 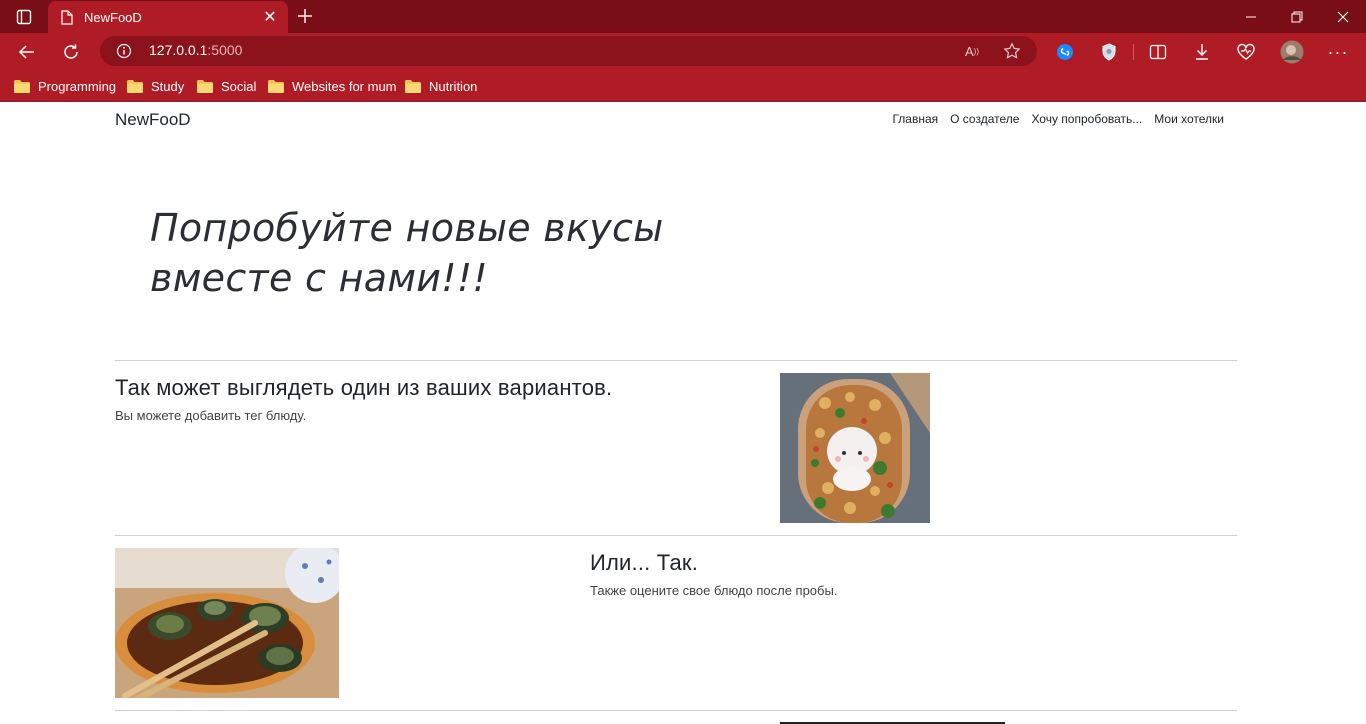 I want to click on split-screen-icon, so click(x=1158, y=52).